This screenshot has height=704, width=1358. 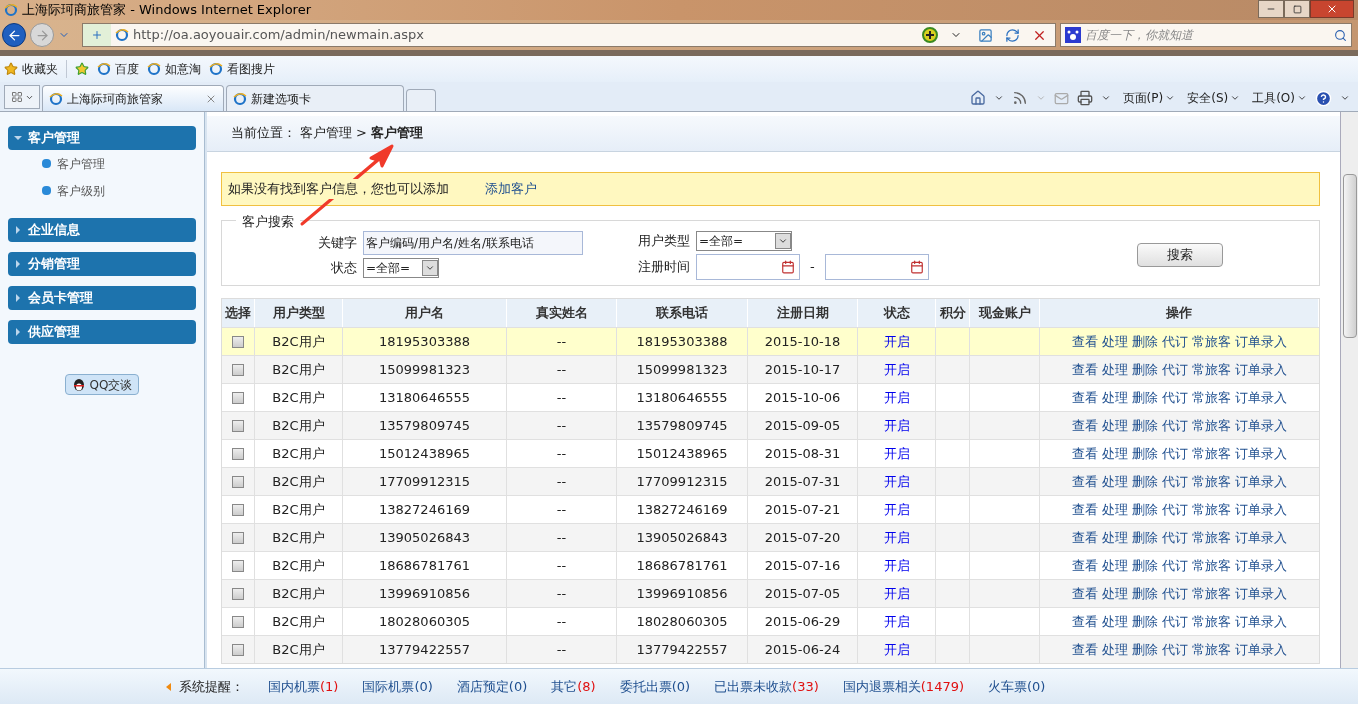 What do you see at coordinates (770, 397) in the screenshot?
I see `table-row: B2C用户 13180646555 -- 13180646555 2015-10-06 开启 查看 处理 删除 代订 常旅客 订单录入` at bounding box center [770, 397].